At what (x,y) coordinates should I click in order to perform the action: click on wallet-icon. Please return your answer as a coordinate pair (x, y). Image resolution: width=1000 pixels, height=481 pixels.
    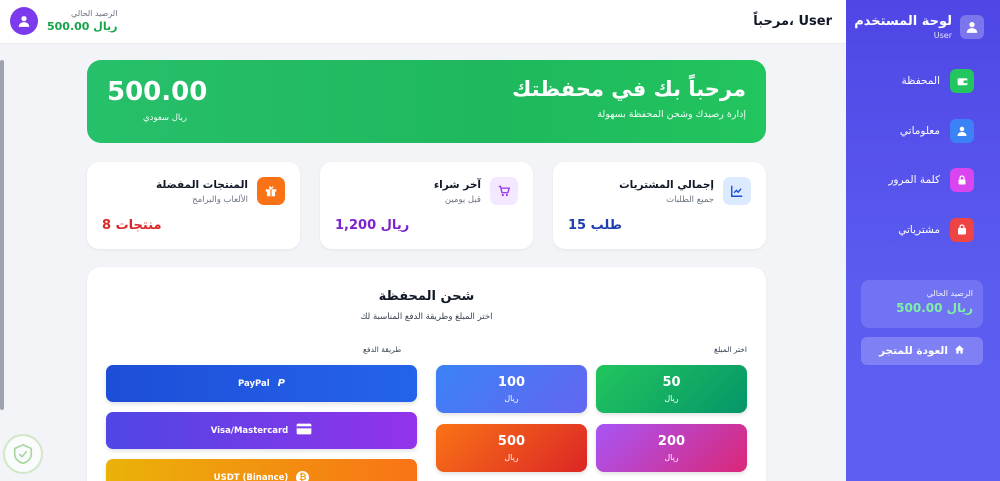
    Looking at the image, I should click on (962, 81).